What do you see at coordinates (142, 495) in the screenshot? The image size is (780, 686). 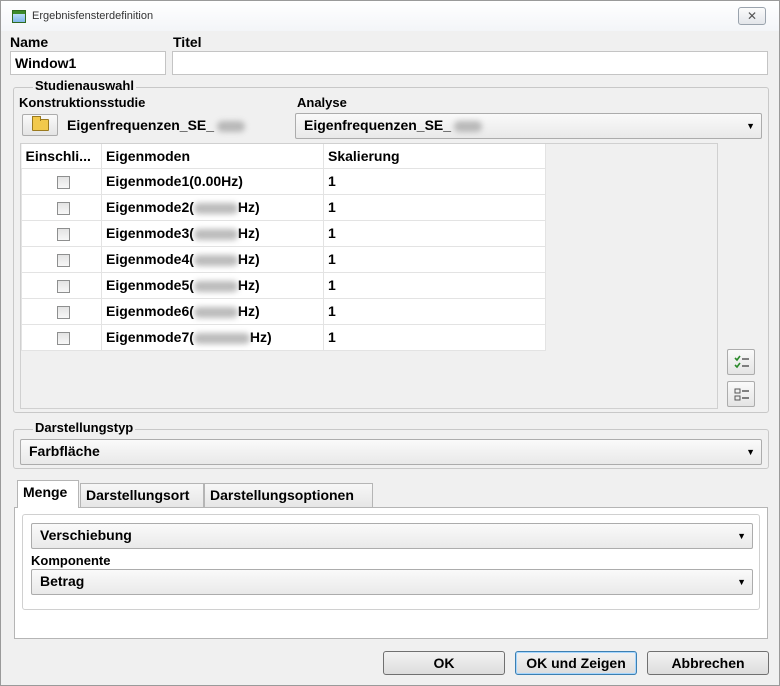 I see `tab-display-location: Darstellungsort` at bounding box center [142, 495].